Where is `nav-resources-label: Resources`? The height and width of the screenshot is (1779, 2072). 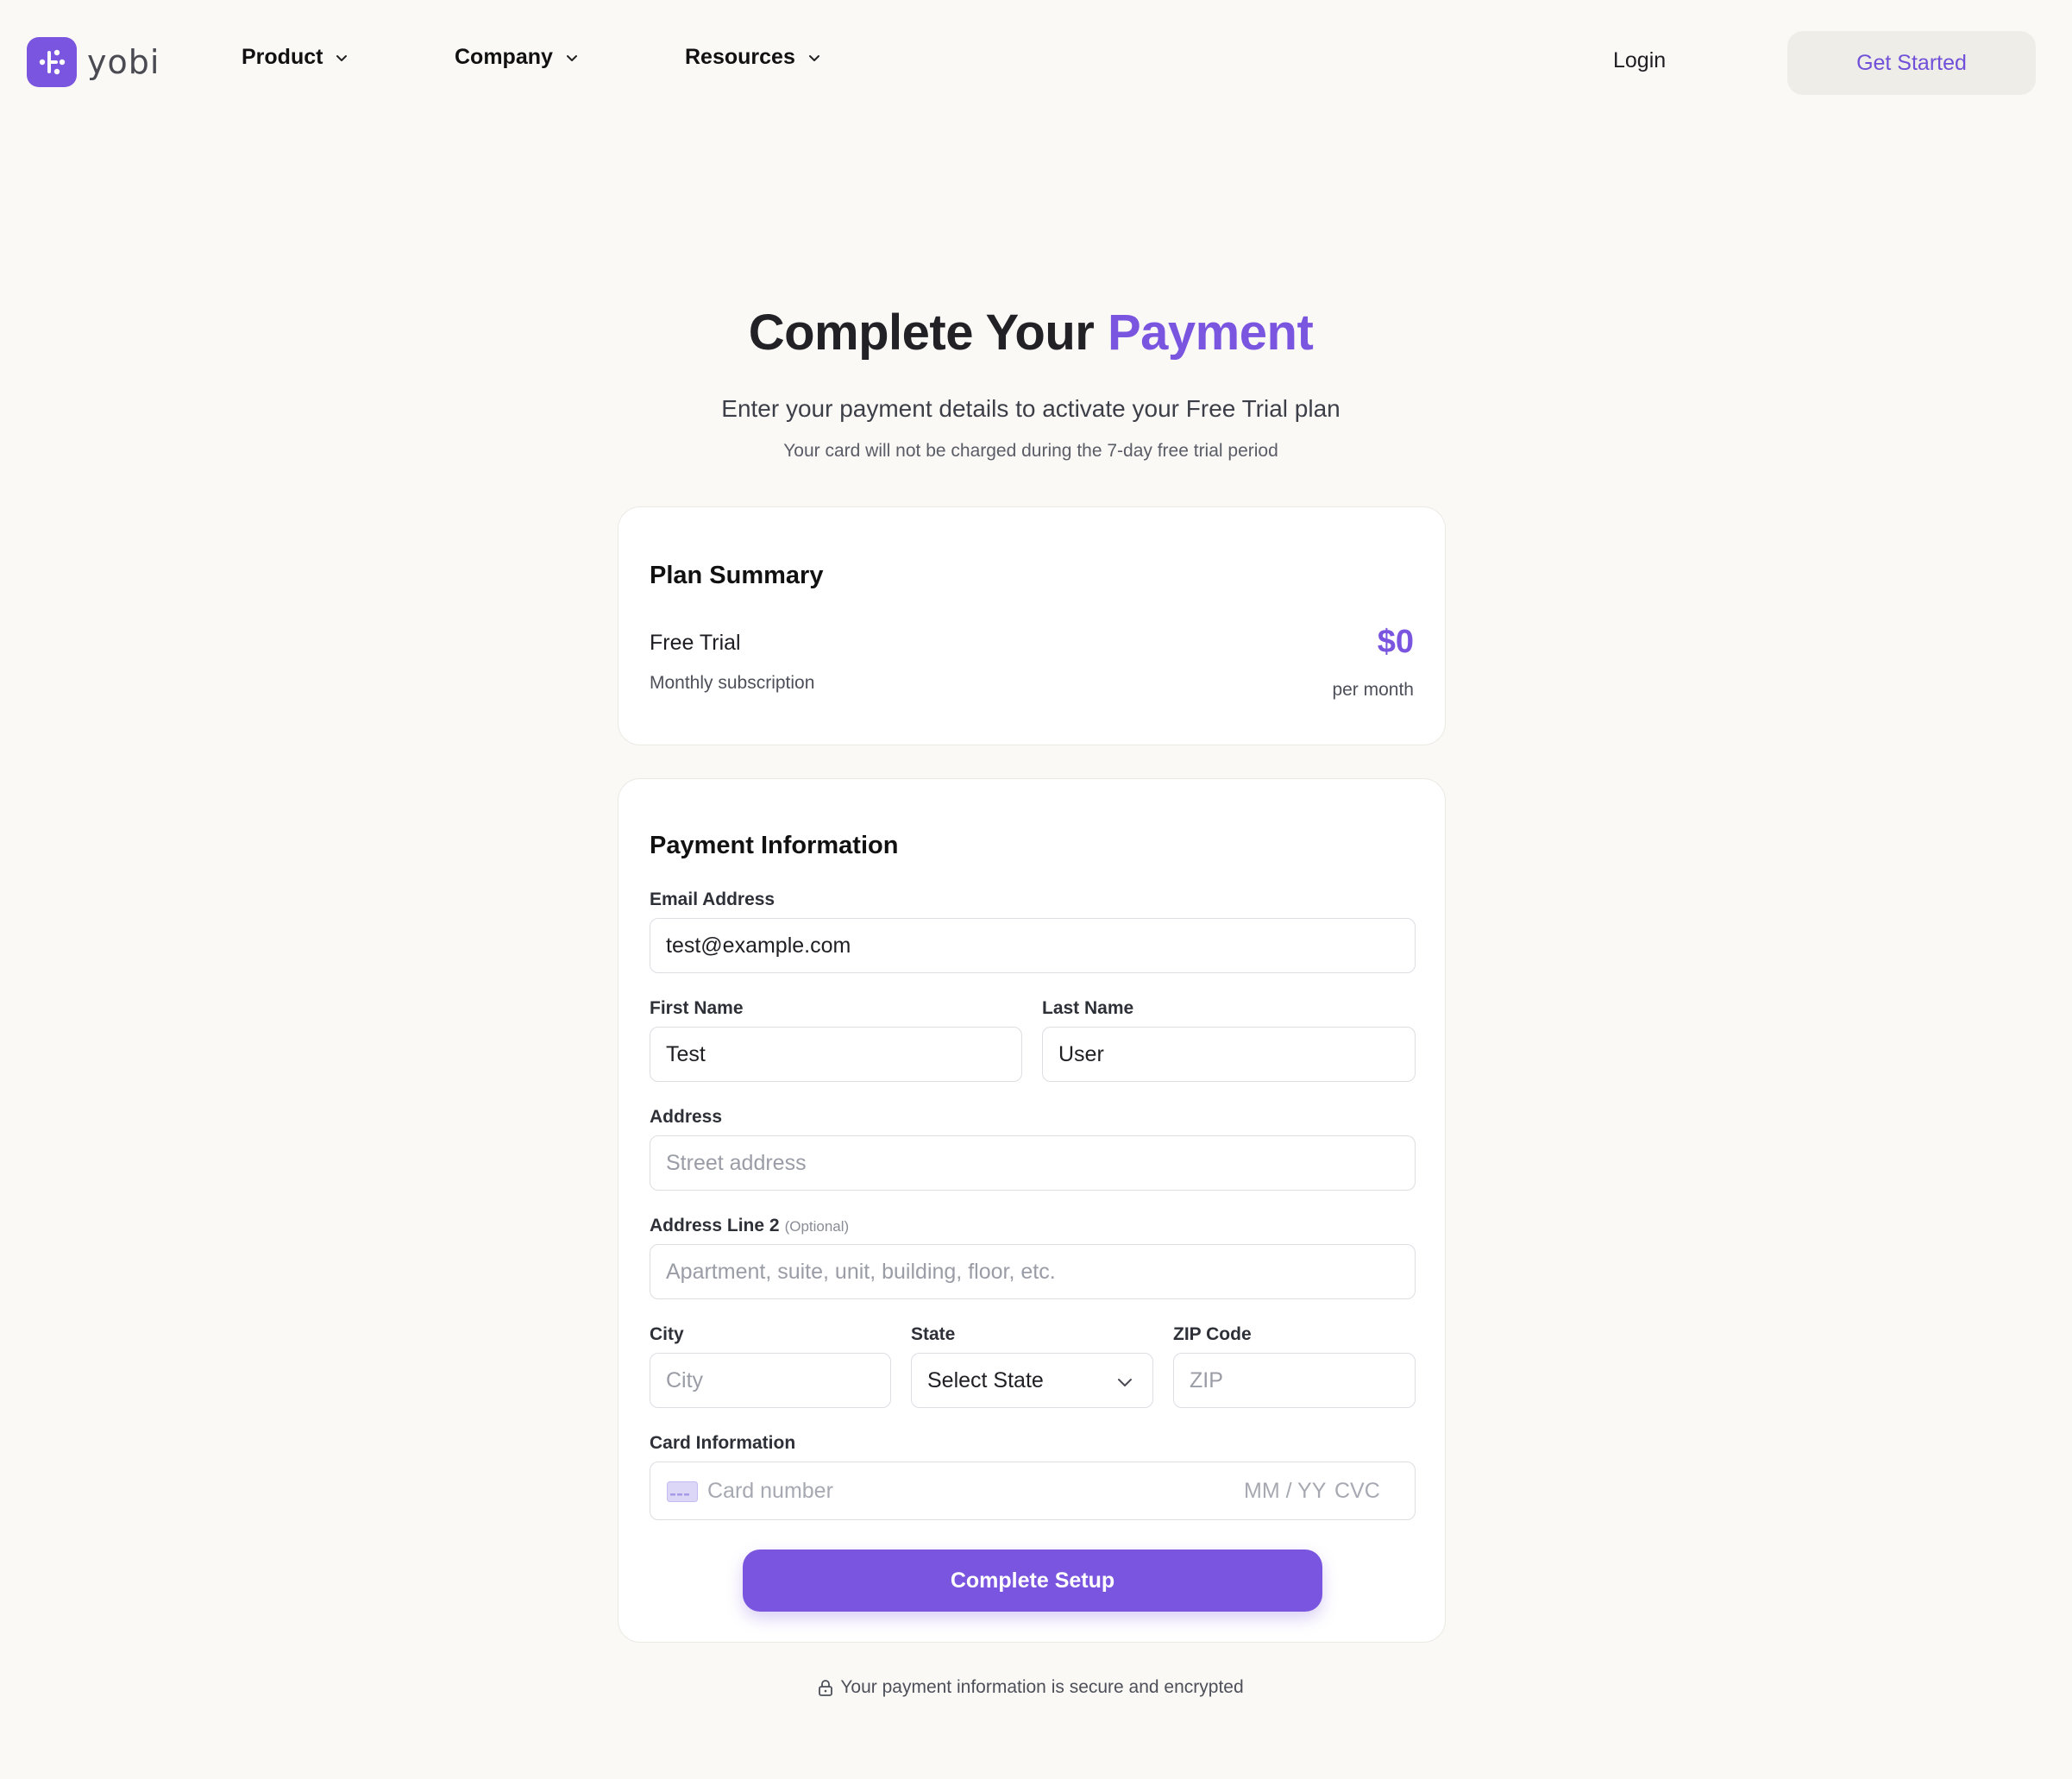
nav-resources-label: Resources is located at coordinates (740, 57).